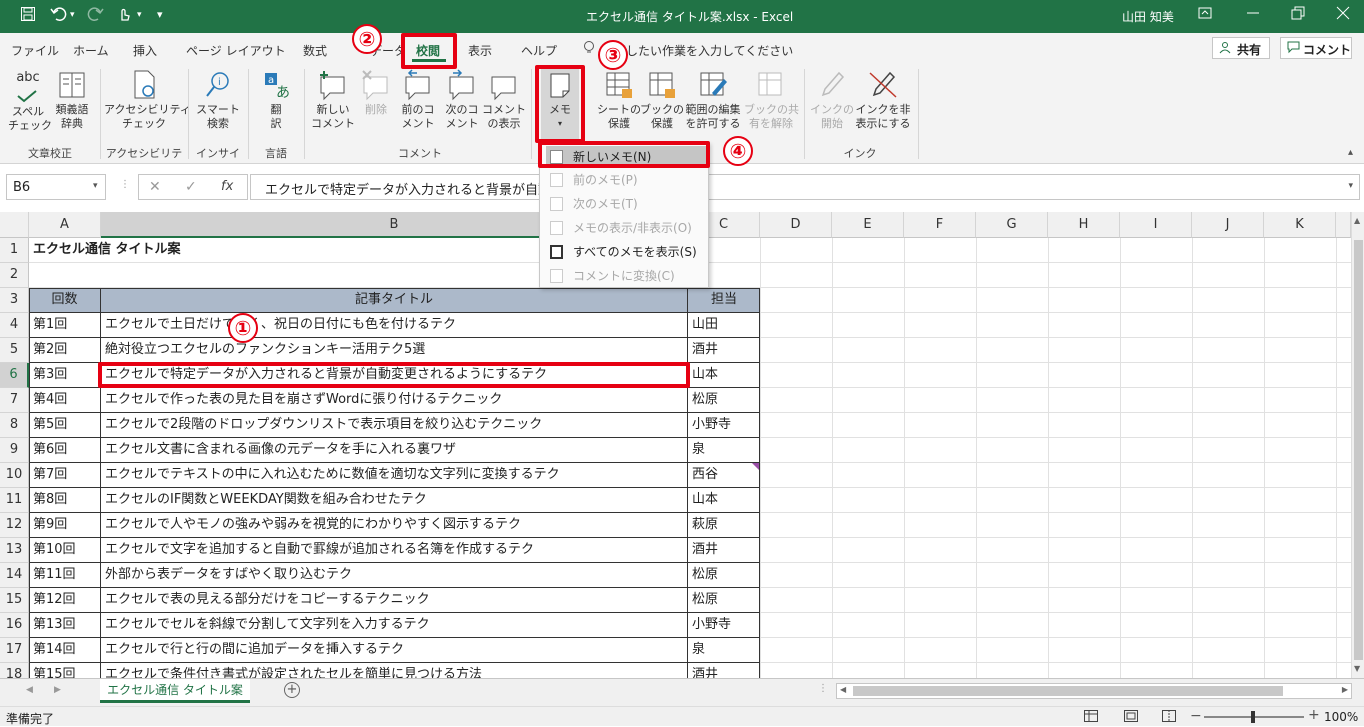  Describe the element at coordinates (394, 475) in the screenshot. I see `cell-article-title: エクセルでテキストの中に入れ込むために数値を適切な文字列に変換するテク` at that location.